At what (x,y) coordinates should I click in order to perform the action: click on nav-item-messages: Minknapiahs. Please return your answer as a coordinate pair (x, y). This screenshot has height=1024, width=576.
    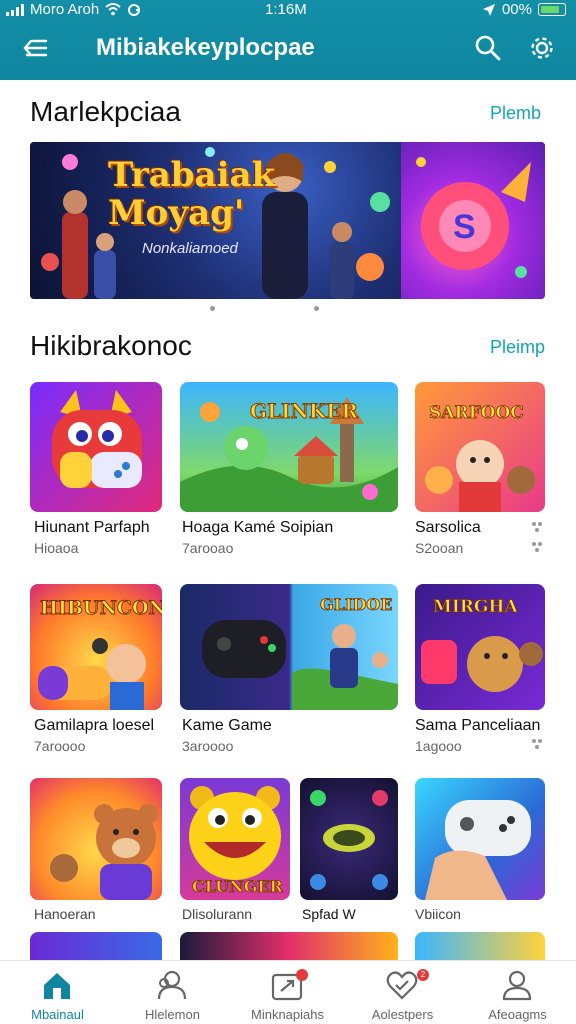
    Looking at the image, I should click on (287, 992).